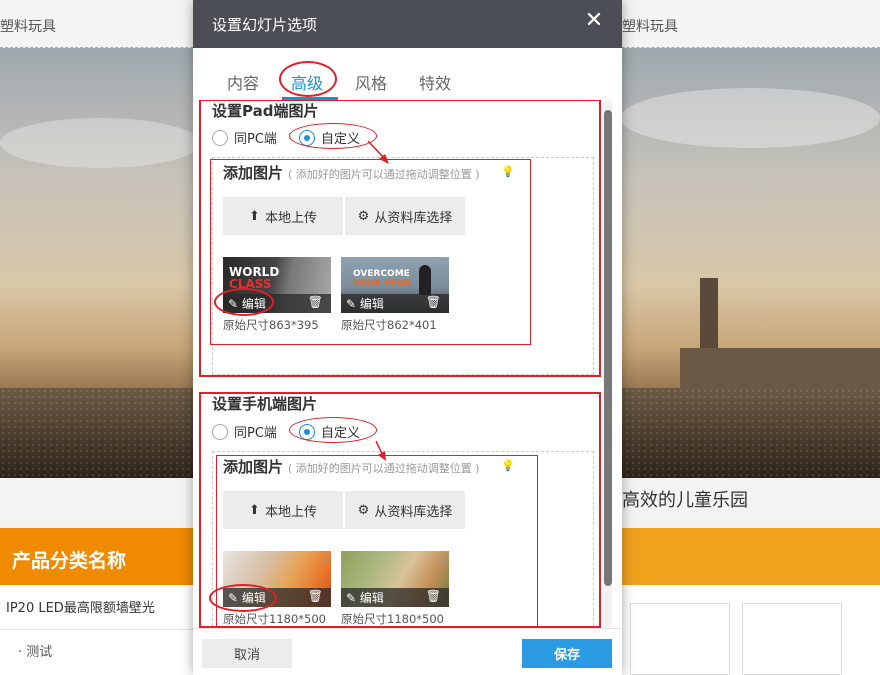  What do you see at coordinates (271, 325) in the screenshot?
I see `image-size-label: 原始尺寸863*395` at bounding box center [271, 325].